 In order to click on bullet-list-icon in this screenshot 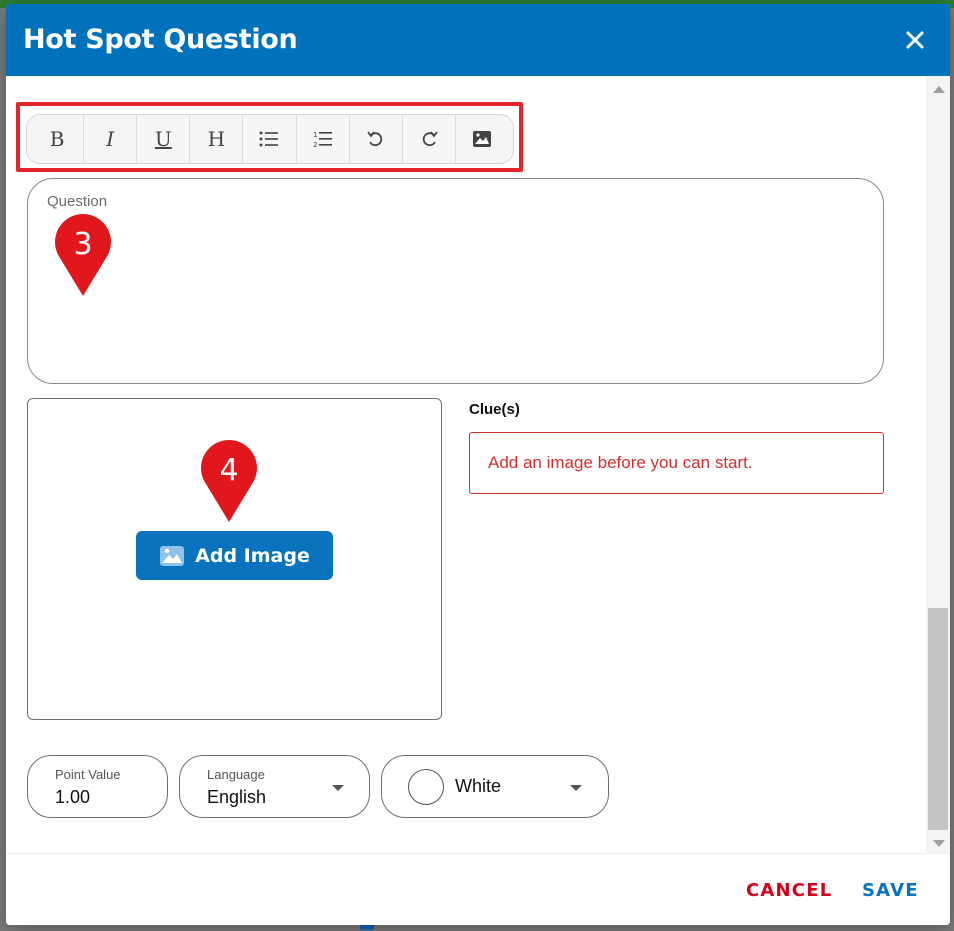, I will do `click(269, 139)`.